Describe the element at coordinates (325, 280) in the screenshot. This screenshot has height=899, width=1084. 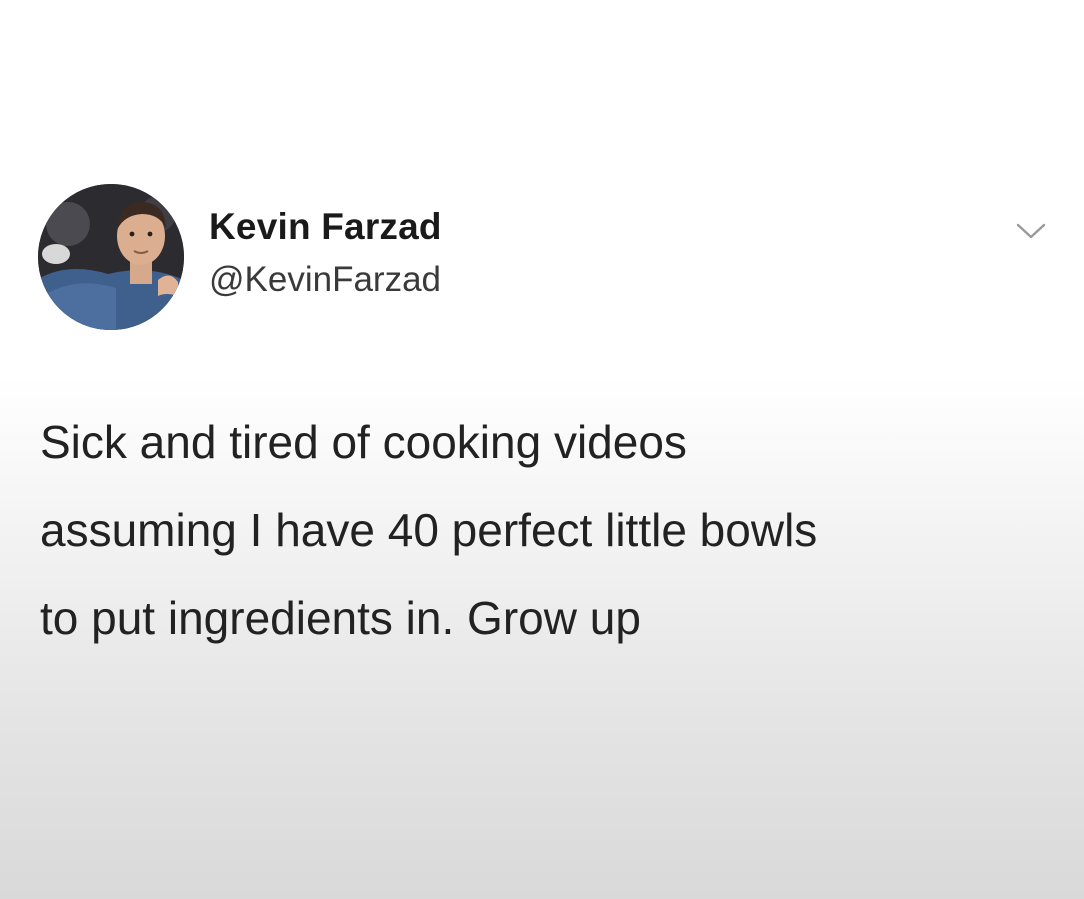
I see `author-handle: @KevinFarzad` at that location.